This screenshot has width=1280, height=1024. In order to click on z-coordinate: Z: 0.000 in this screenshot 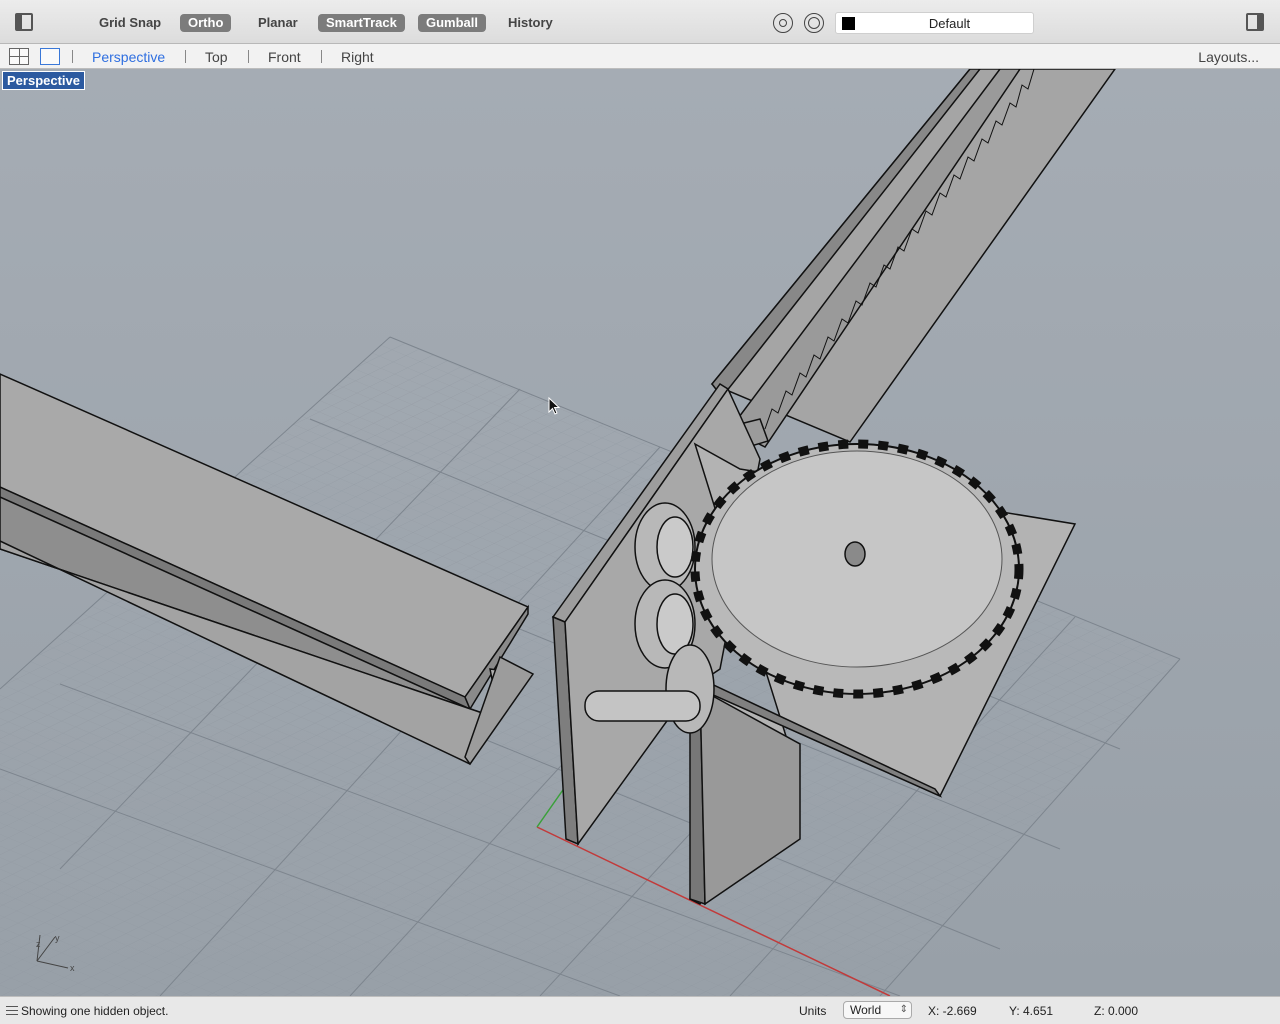, I will do `click(1116, 1011)`.